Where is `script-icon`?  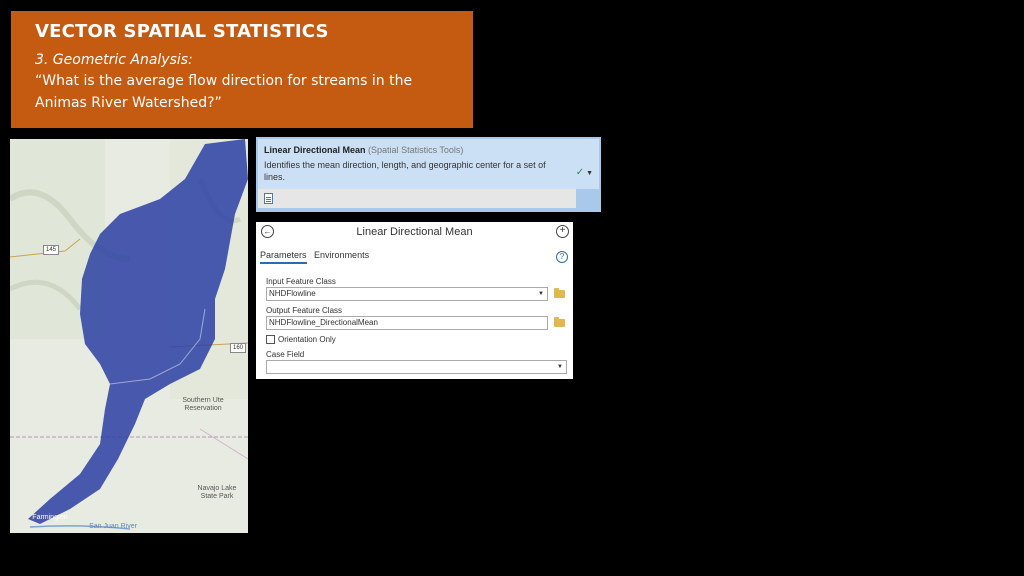
script-icon is located at coordinates (268, 198).